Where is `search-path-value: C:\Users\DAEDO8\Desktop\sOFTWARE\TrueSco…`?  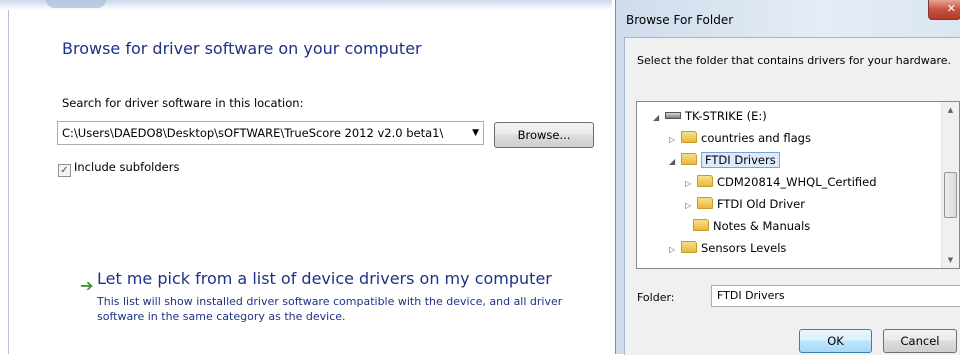
search-path-value: C:\Users\DAEDO8\Desktop\sOFTWARE\TrueSco… is located at coordinates (253, 133).